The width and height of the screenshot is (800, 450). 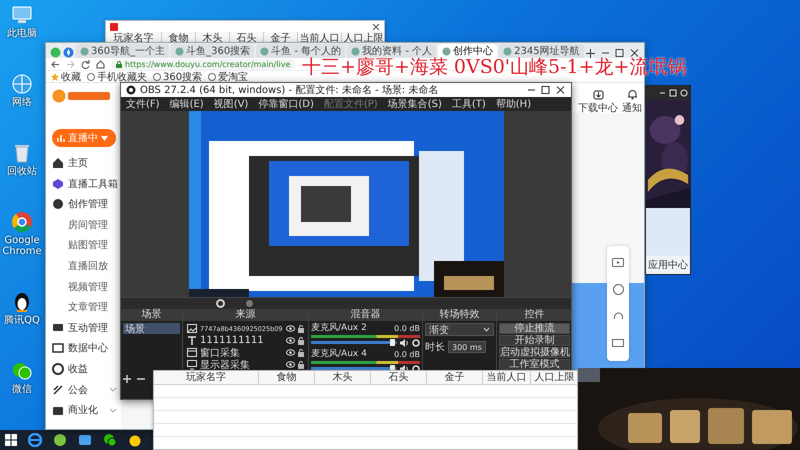 I want to click on sidebar-item: 直播回放, so click(x=86, y=266).